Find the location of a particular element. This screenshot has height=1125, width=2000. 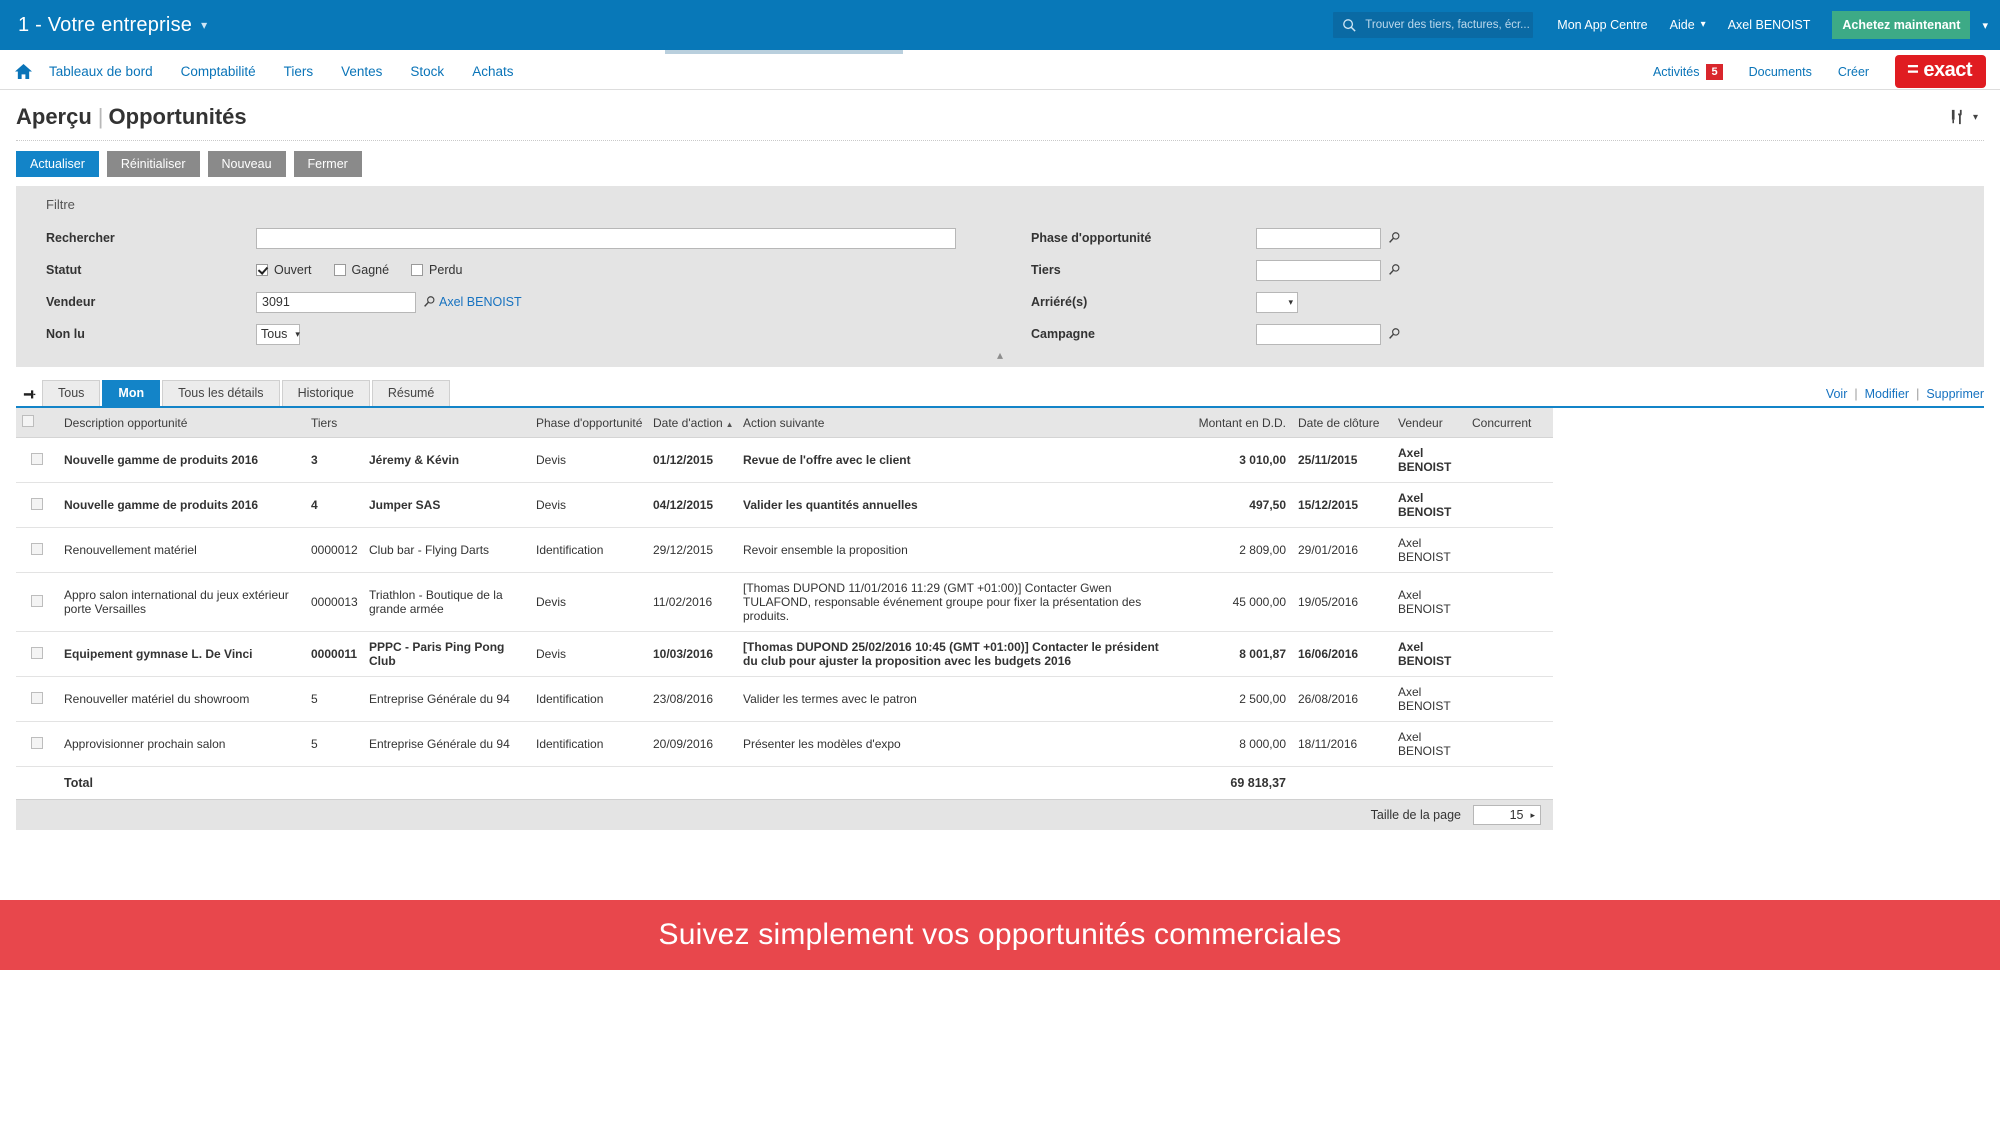

tab-tous-les-details: Tous les détails is located at coordinates (221, 393).